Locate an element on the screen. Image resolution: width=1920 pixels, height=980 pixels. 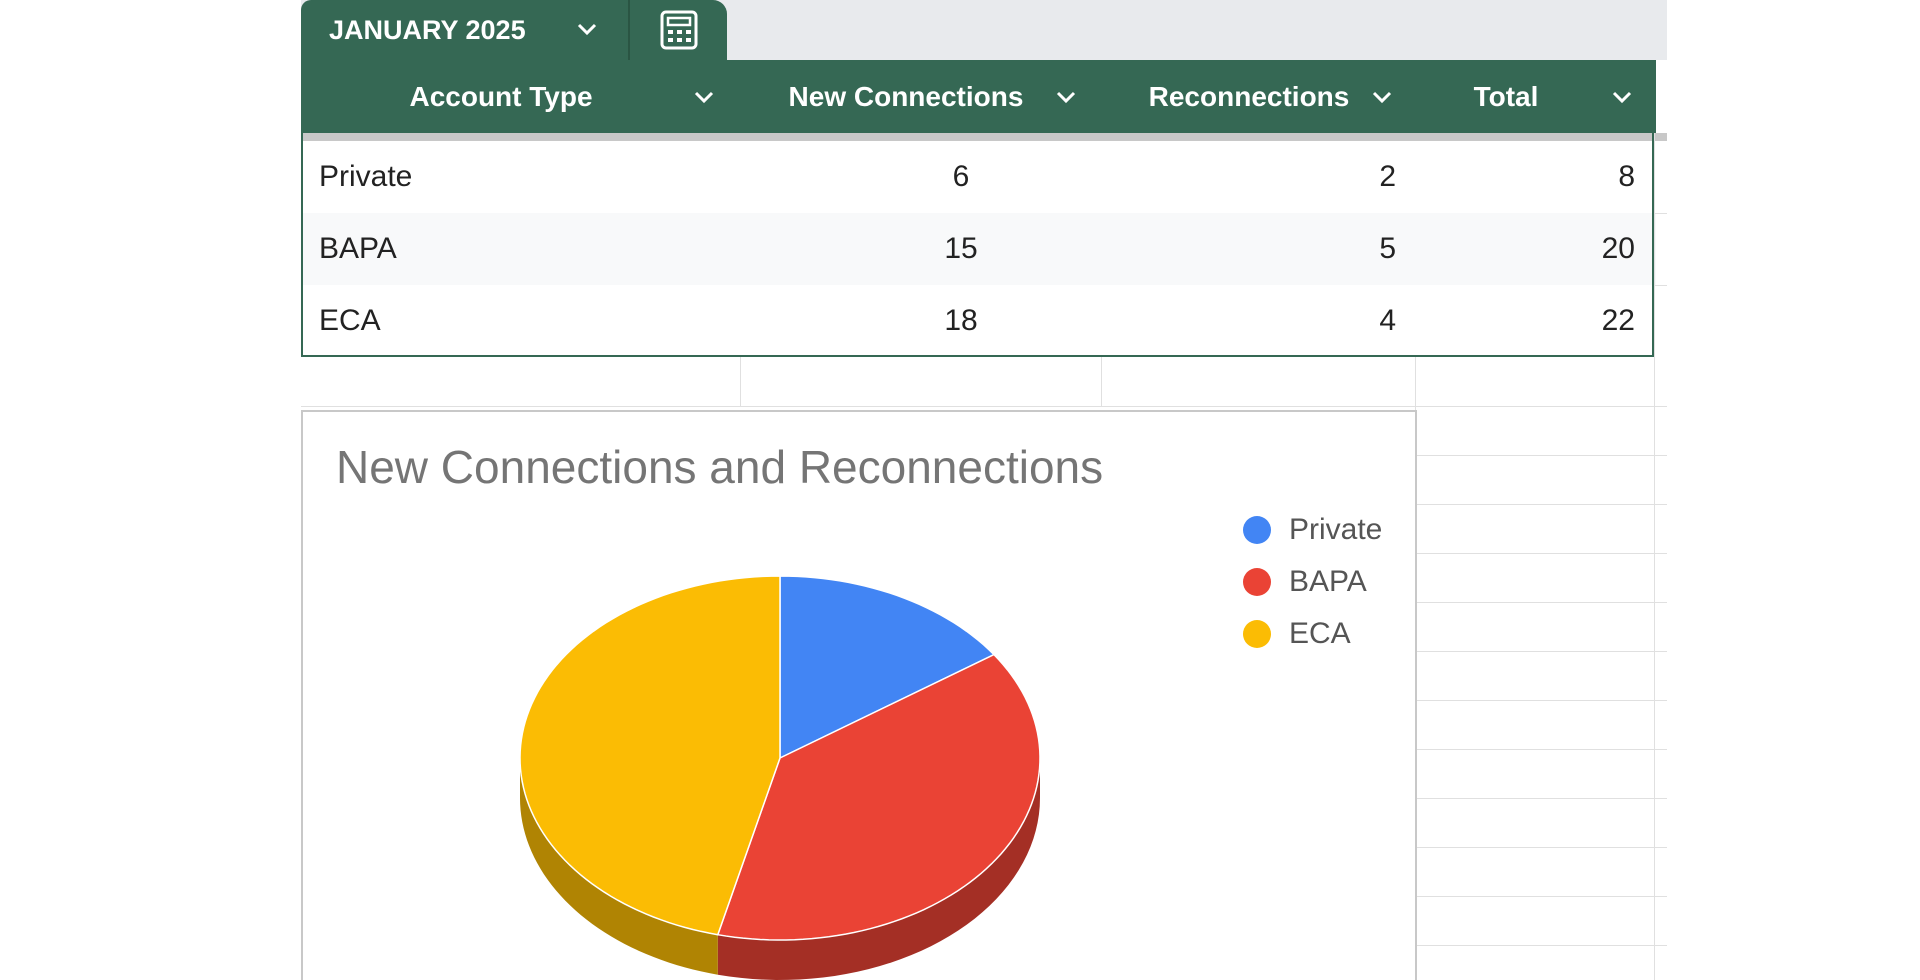
header-total: Total is located at coordinates (1506, 96).